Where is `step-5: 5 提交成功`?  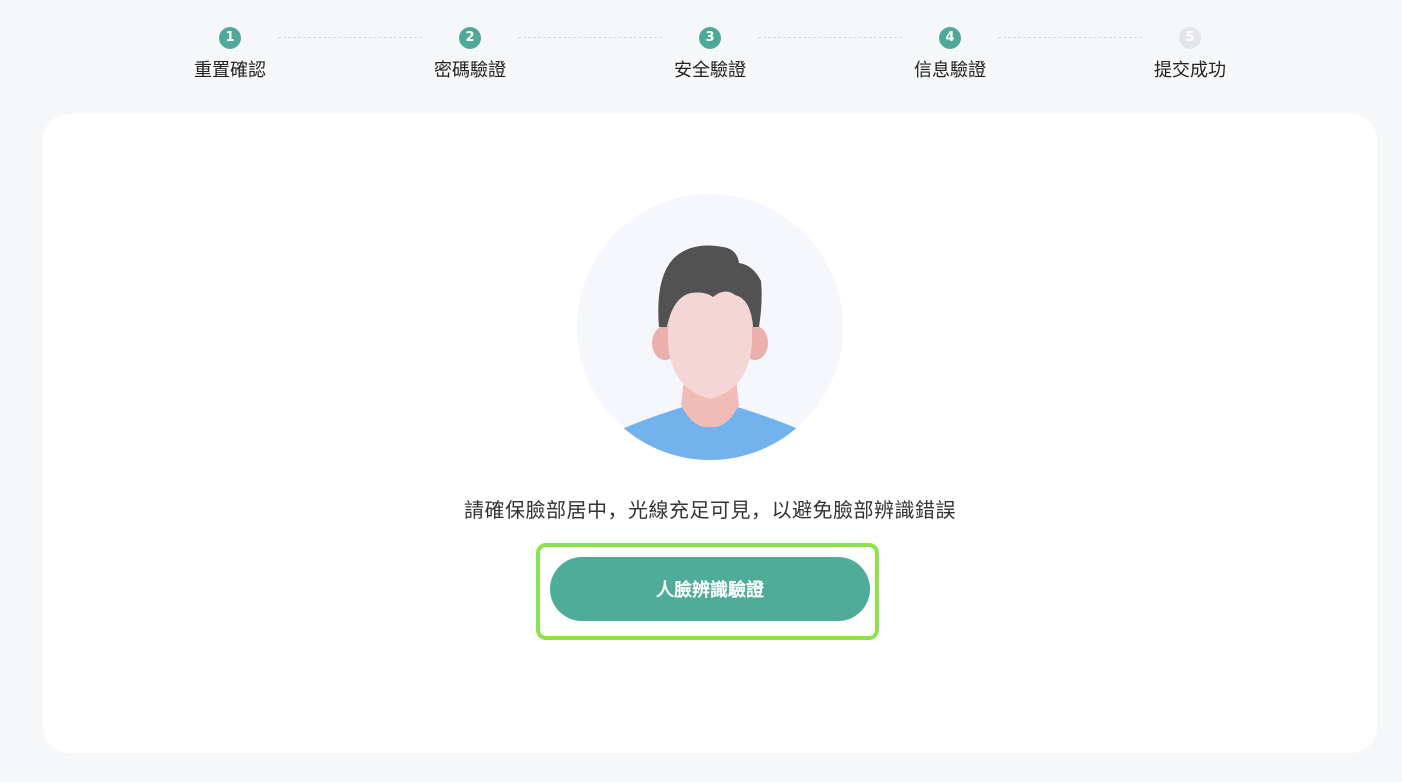 step-5: 5 提交成功 is located at coordinates (1190, 54).